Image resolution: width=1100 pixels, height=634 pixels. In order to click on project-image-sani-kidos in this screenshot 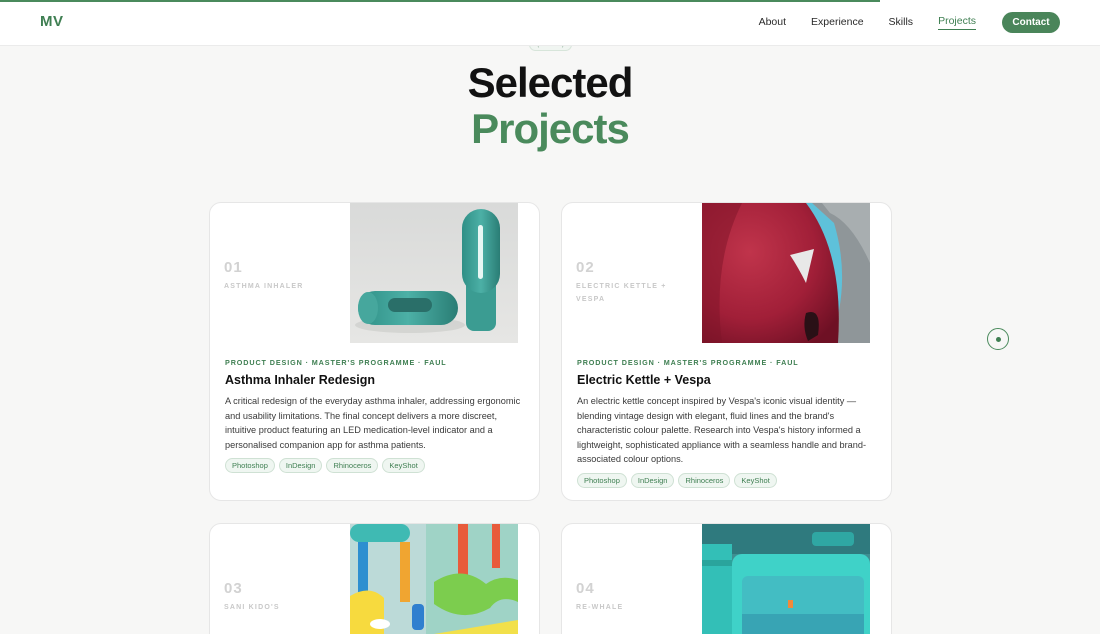, I will do `click(434, 579)`.